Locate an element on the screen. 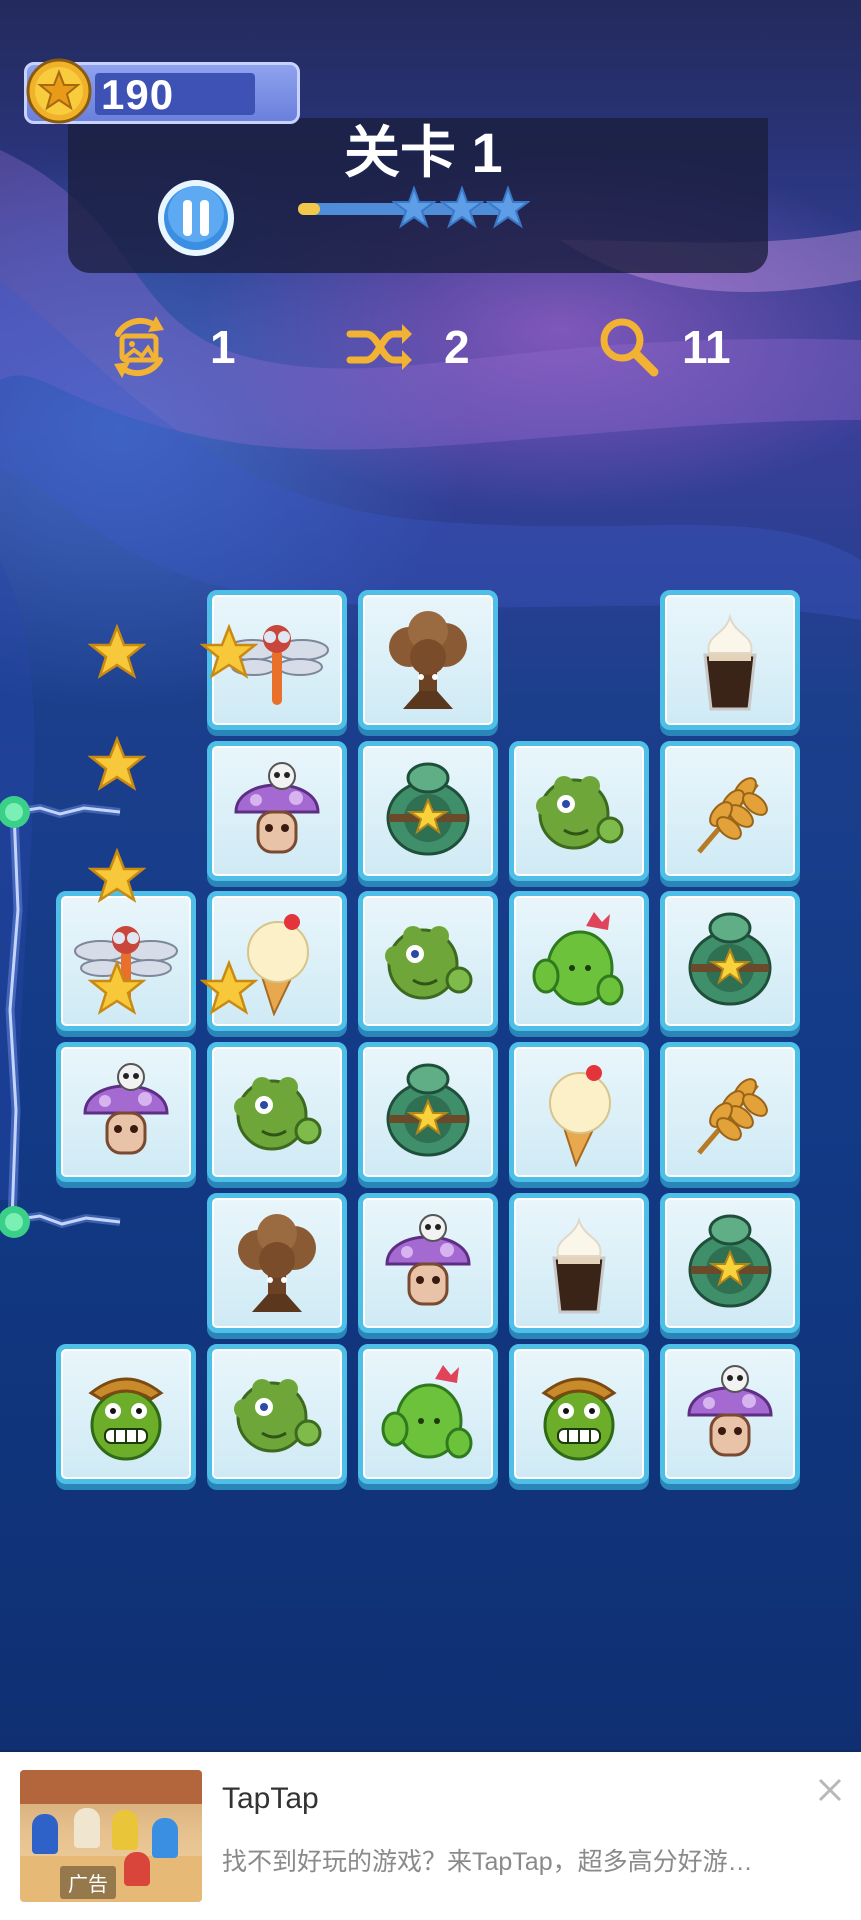  level-progress-fill is located at coordinates (309, 209).